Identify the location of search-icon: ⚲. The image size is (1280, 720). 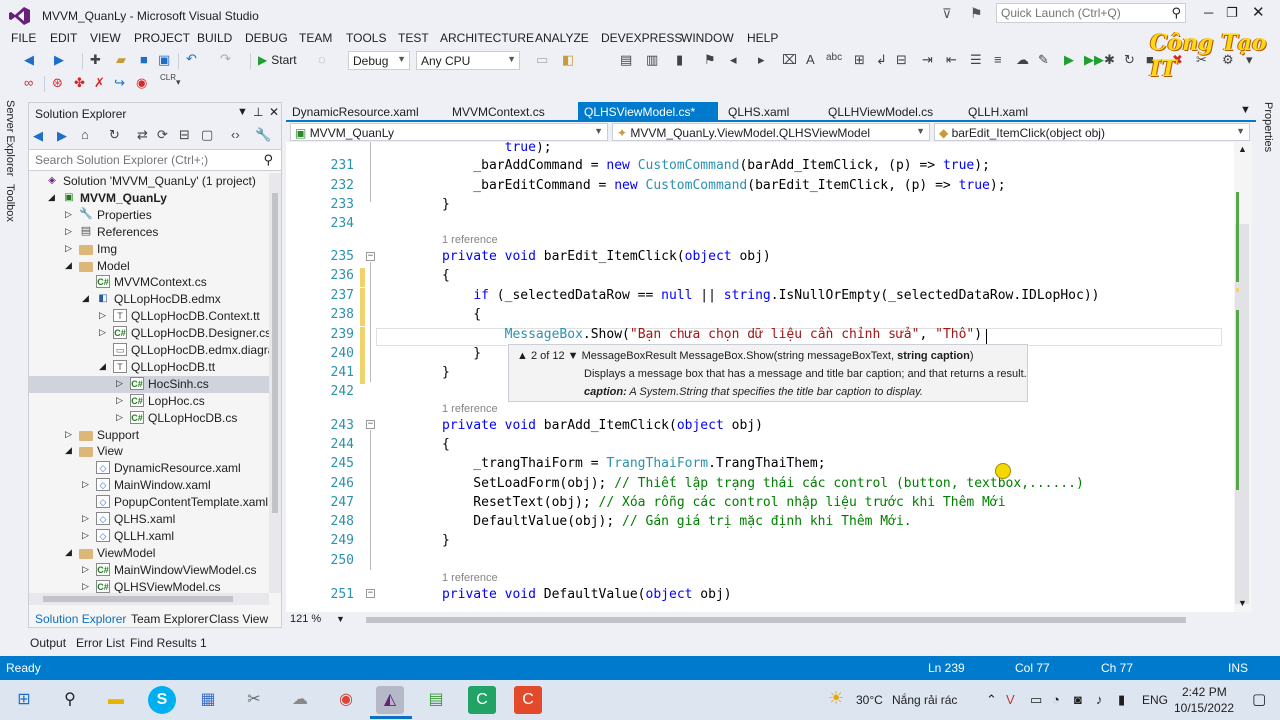
(1176, 13).